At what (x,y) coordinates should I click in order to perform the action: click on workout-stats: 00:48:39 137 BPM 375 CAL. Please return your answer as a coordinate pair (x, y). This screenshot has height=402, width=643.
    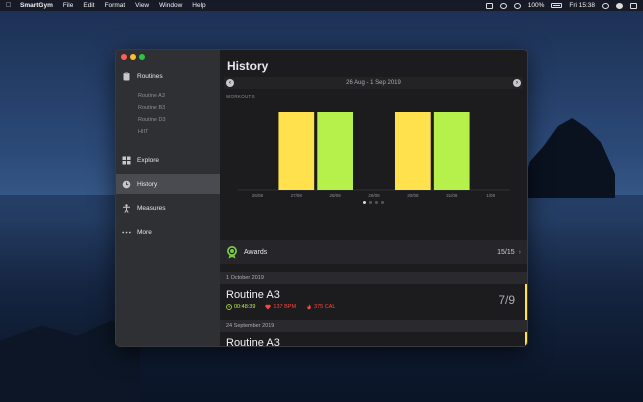
    Looking at the image, I should click on (373, 307).